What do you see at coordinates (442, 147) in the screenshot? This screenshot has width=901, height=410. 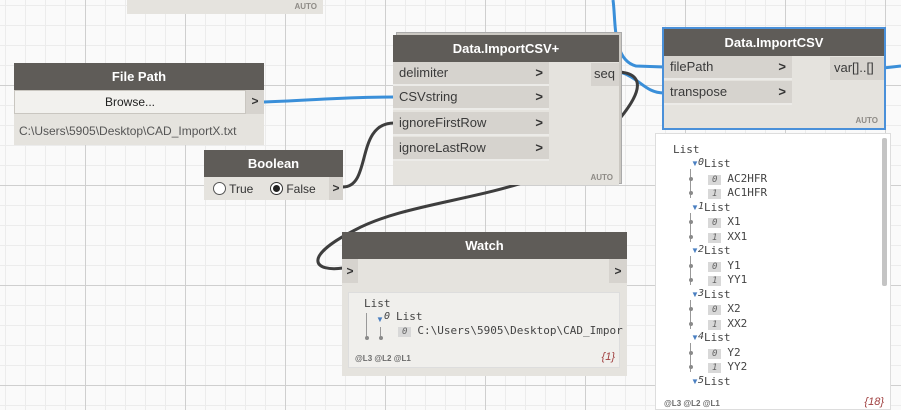 I see `port-label: ignoreLastRow` at bounding box center [442, 147].